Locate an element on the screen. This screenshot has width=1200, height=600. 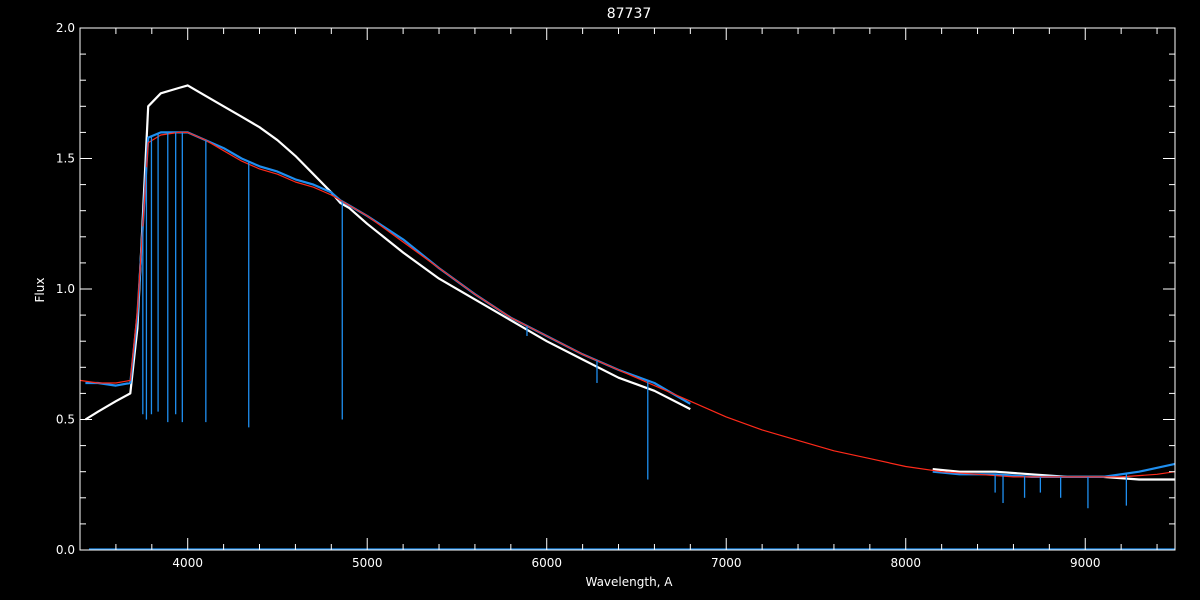
x-tick-label-8000: 8000 is located at coordinates (905, 563).